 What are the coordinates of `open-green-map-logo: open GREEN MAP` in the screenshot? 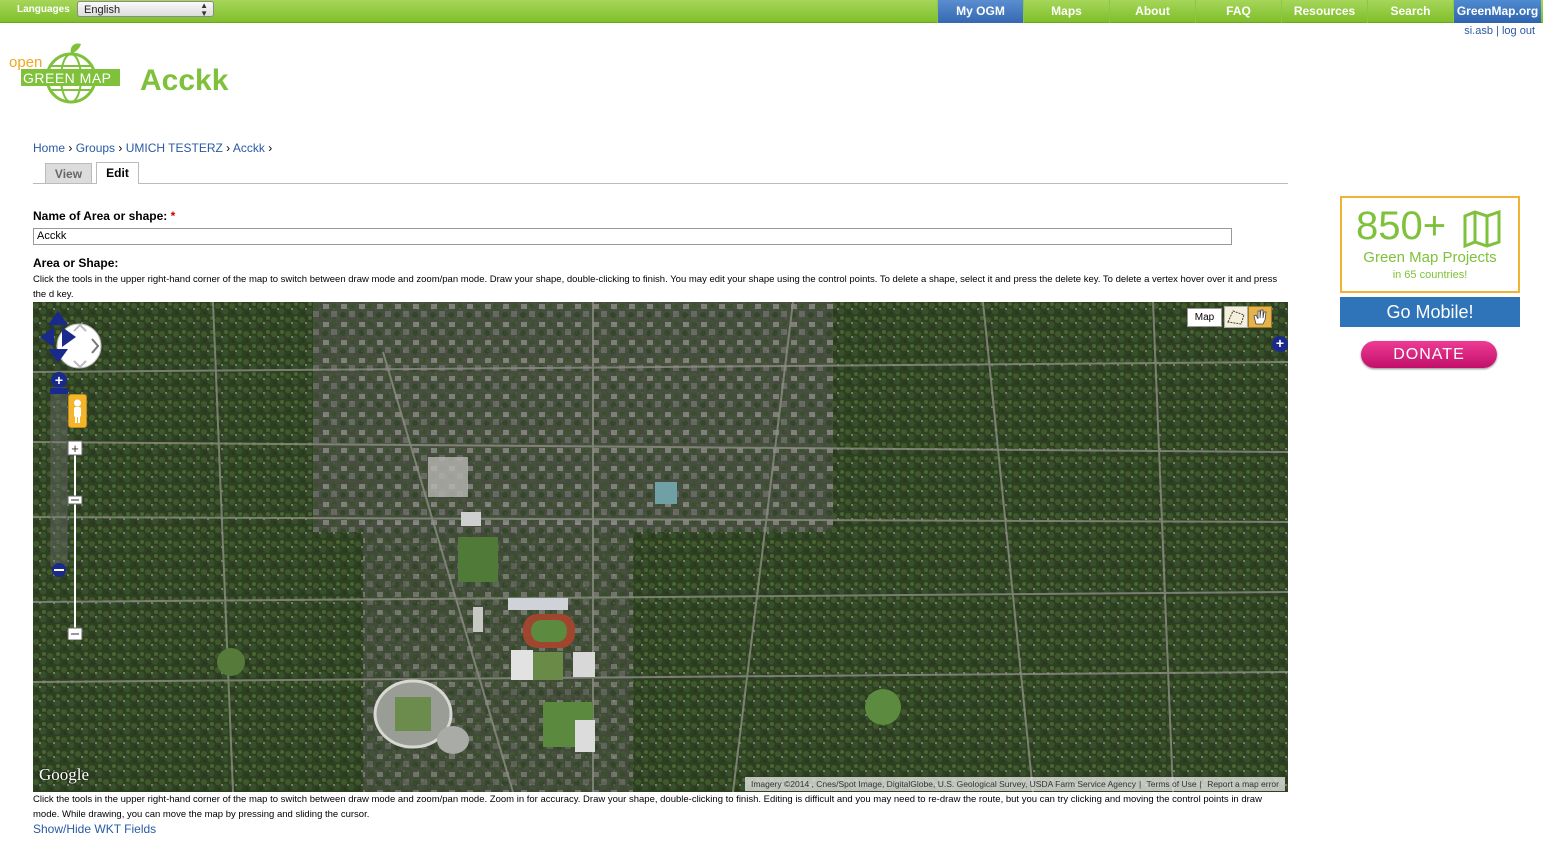 It's located at (66, 73).